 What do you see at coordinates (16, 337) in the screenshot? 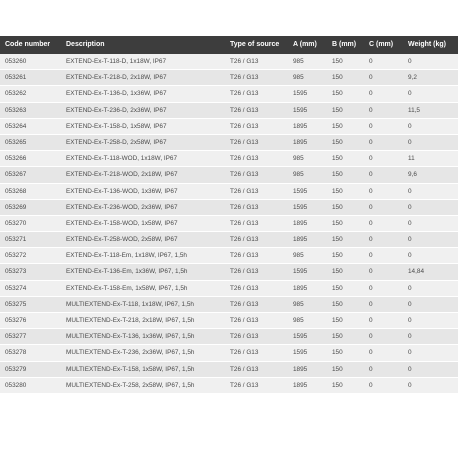
I see `cell-code-number: 053277` at bounding box center [16, 337].